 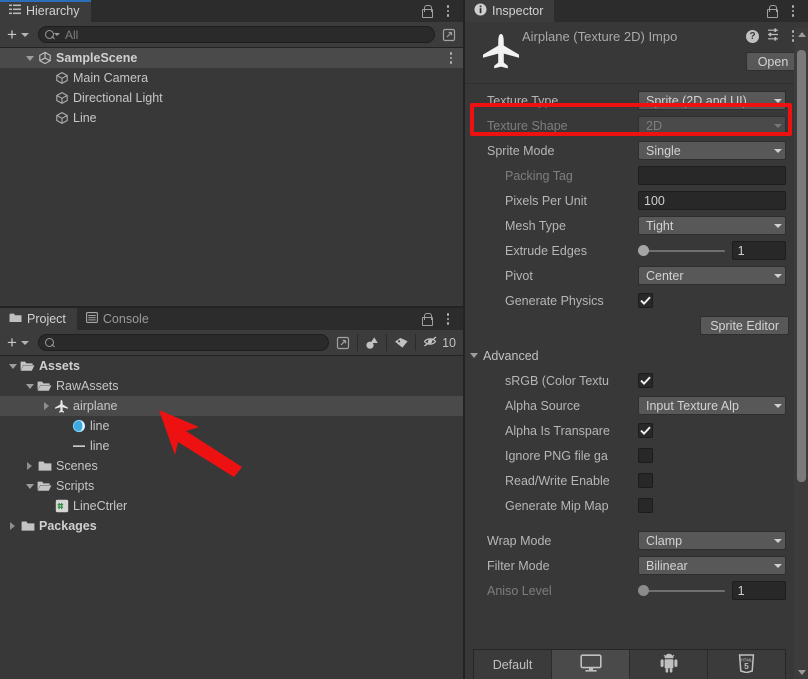 What do you see at coordinates (773, 36) in the screenshot?
I see `preset-settings-icon` at bounding box center [773, 36].